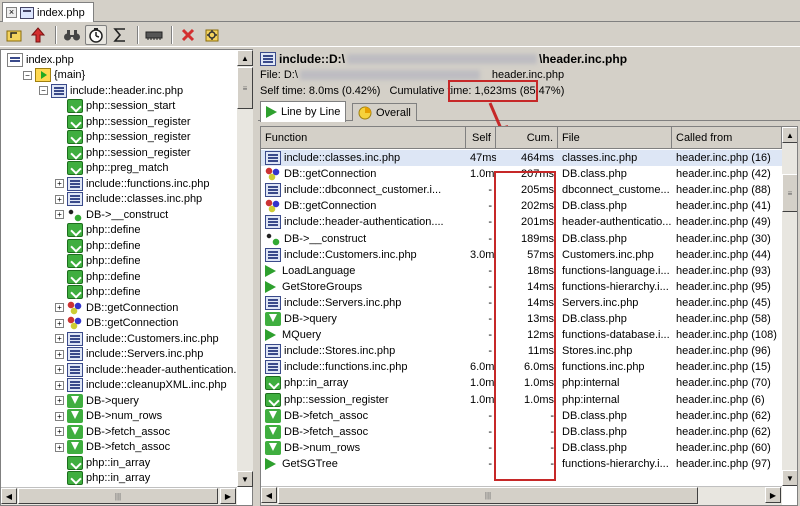 This screenshot has width=800, height=506. What do you see at coordinates (132, 307) in the screenshot?
I see `tree-node-label: DB::getConnection` at bounding box center [132, 307].